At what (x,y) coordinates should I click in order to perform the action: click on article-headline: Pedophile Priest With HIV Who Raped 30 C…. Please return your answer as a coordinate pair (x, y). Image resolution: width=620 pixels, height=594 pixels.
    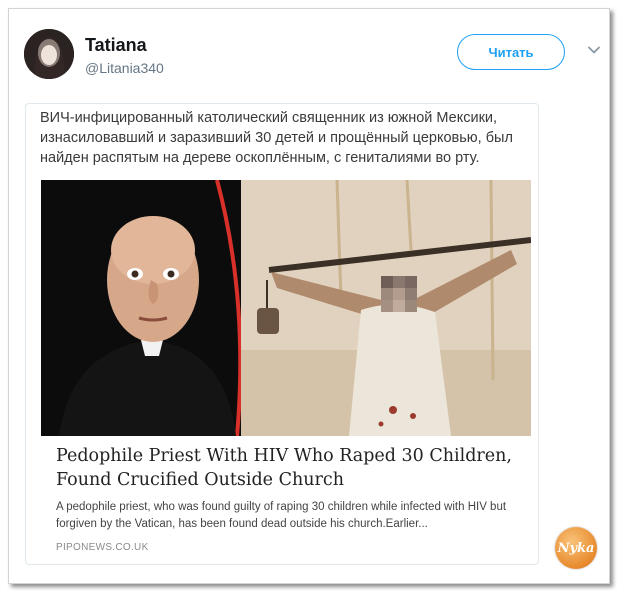
    Looking at the image, I should click on (291, 468).